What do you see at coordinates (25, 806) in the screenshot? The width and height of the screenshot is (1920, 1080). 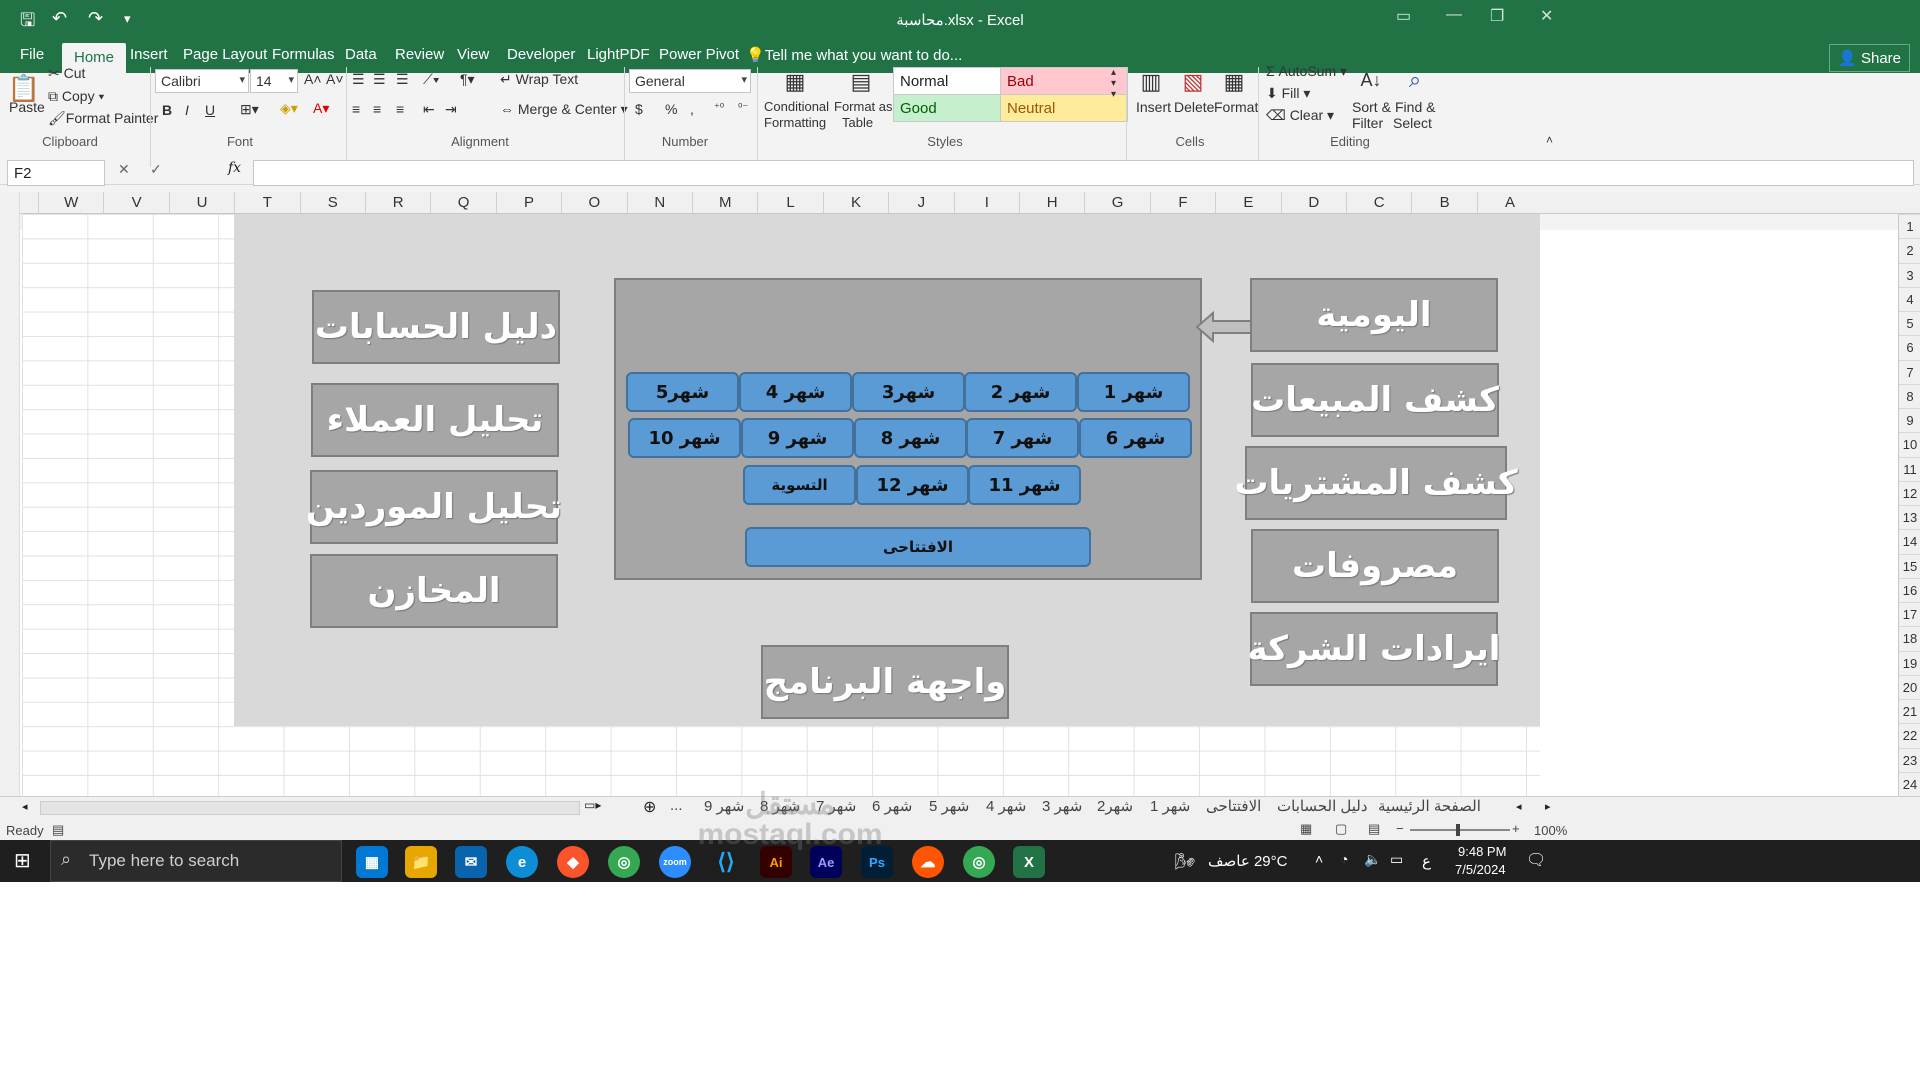 I see `scroll-left-icon: ◂` at bounding box center [25, 806].